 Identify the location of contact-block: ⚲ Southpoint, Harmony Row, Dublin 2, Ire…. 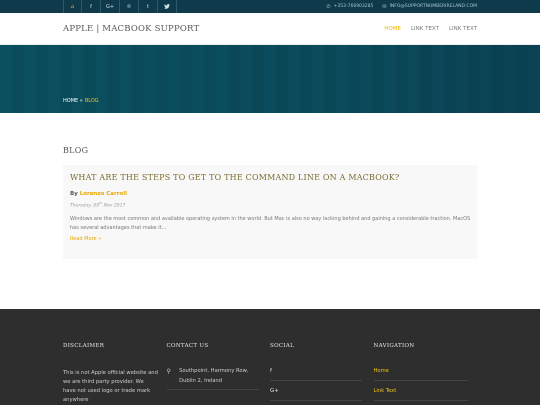
(218, 378).